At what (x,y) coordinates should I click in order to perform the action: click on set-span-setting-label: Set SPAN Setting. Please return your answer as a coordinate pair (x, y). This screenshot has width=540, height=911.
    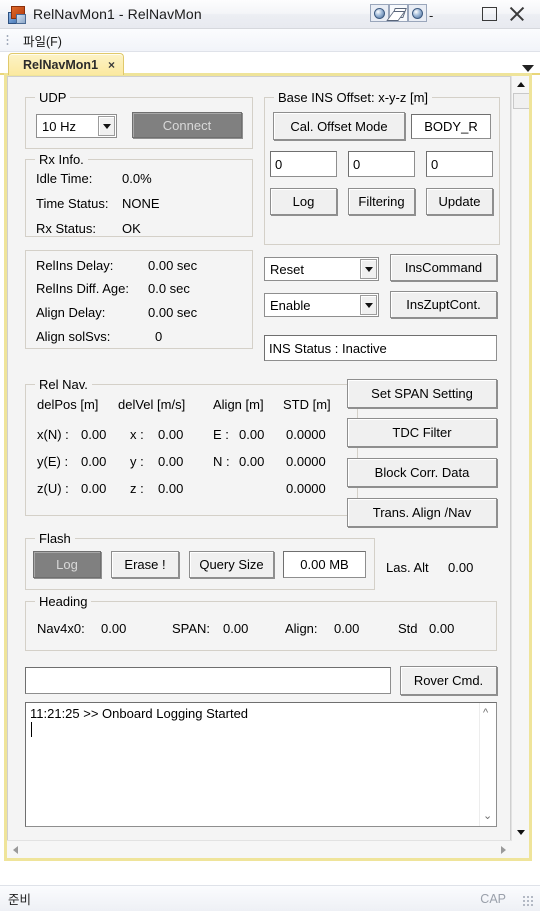
    Looking at the image, I should click on (422, 393).